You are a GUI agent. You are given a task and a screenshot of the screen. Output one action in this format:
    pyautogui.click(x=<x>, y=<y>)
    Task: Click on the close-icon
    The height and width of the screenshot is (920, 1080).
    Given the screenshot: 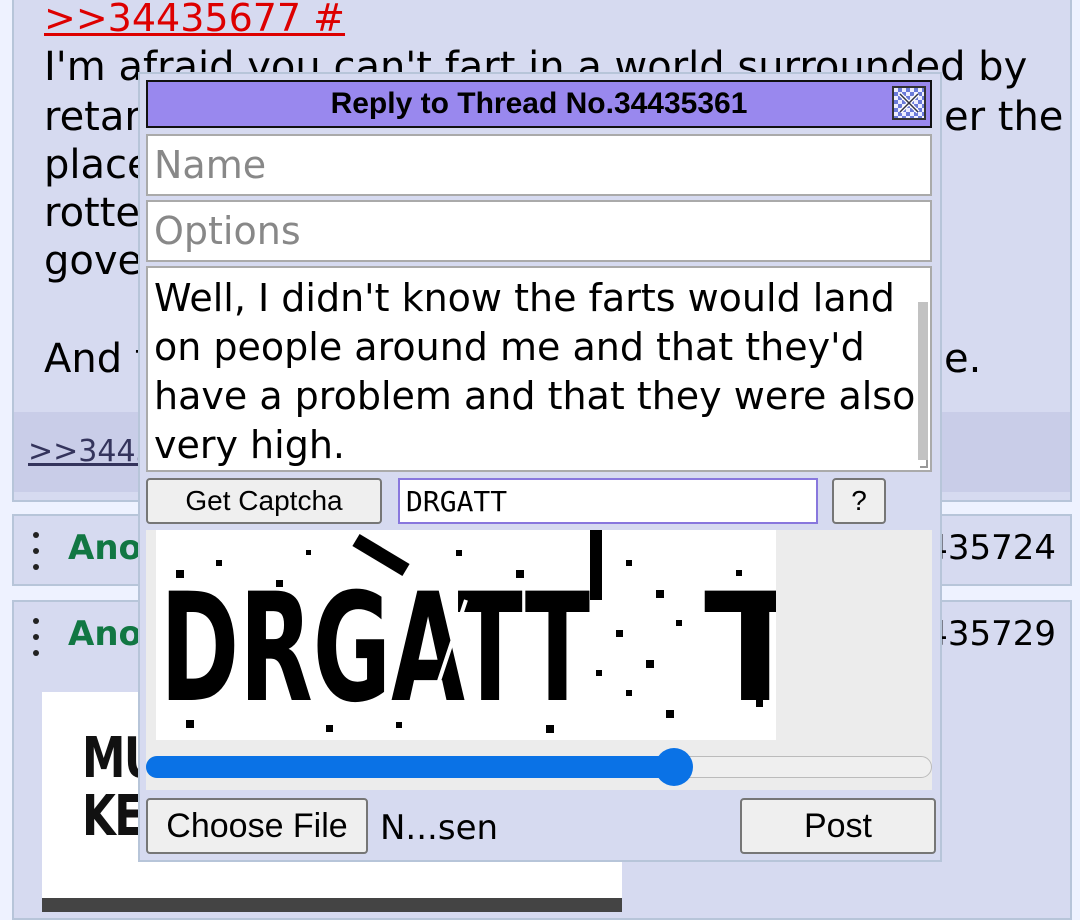 What is the action you would take?
    pyautogui.click(x=909, y=103)
    